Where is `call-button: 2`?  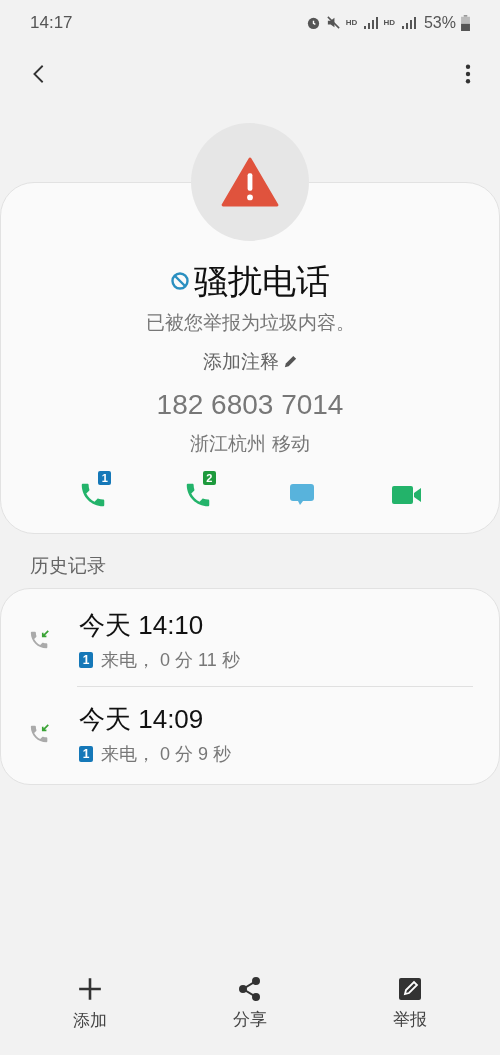 call-button: 2 is located at coordinates (197, 490).